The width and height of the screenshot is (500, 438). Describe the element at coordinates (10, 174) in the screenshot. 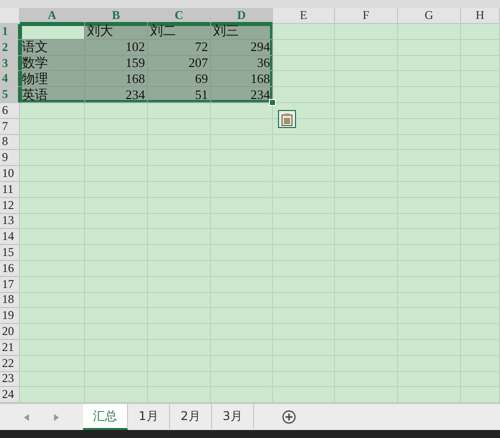

I see `row-header: 10` at that location.